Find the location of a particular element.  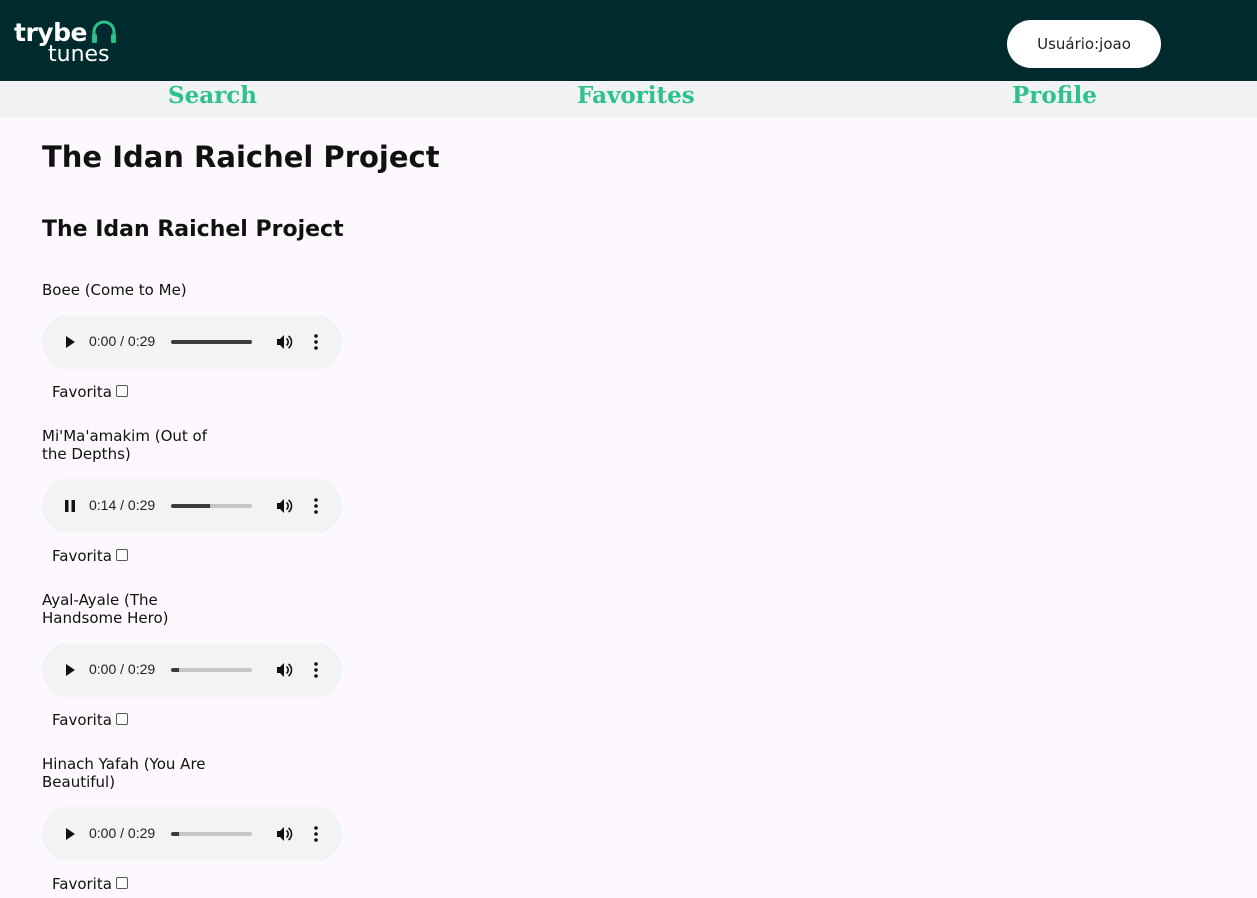

artist-name: The Idan Raichel Project is located at coordinates (241, 157).